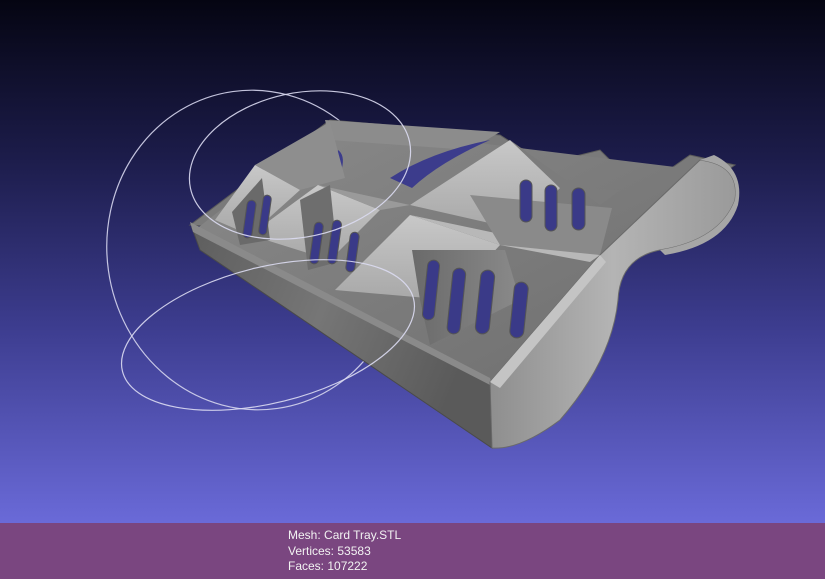 Image resolution: width=825 pixels, height=579 pixels. I want to click on vertices-line: Vertices: 53583, so click(344, 552).